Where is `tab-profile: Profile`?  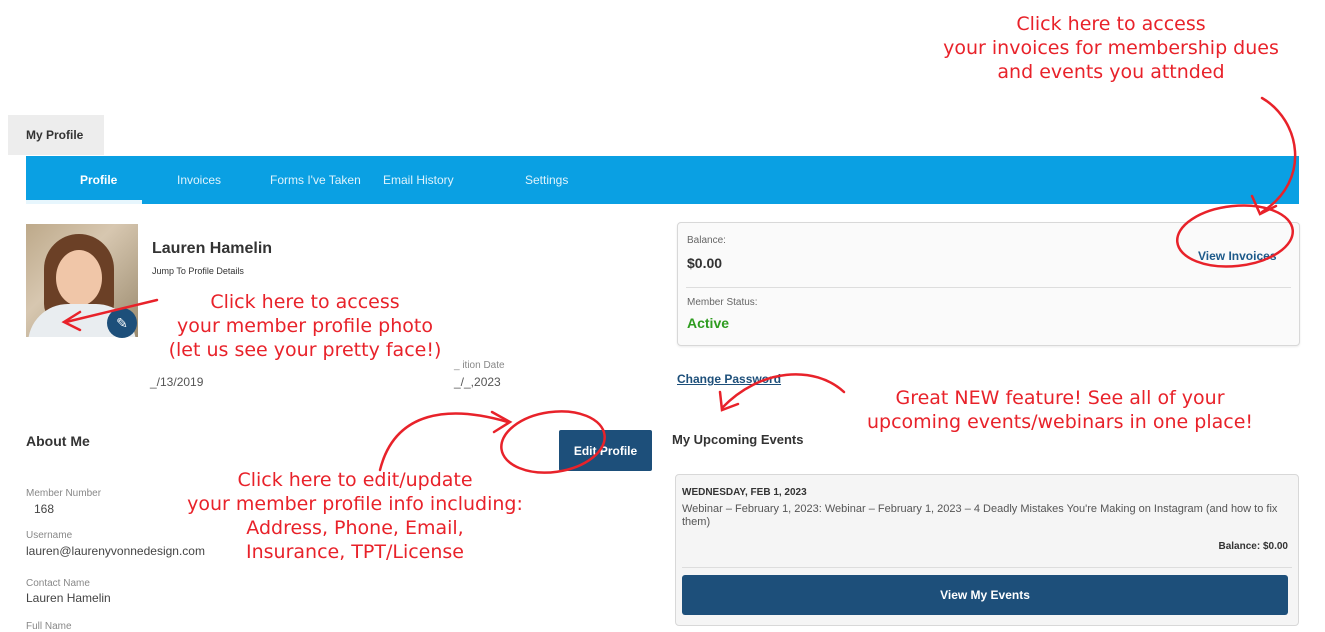 tab-profile: Profile is located at coordinates (98, 180).